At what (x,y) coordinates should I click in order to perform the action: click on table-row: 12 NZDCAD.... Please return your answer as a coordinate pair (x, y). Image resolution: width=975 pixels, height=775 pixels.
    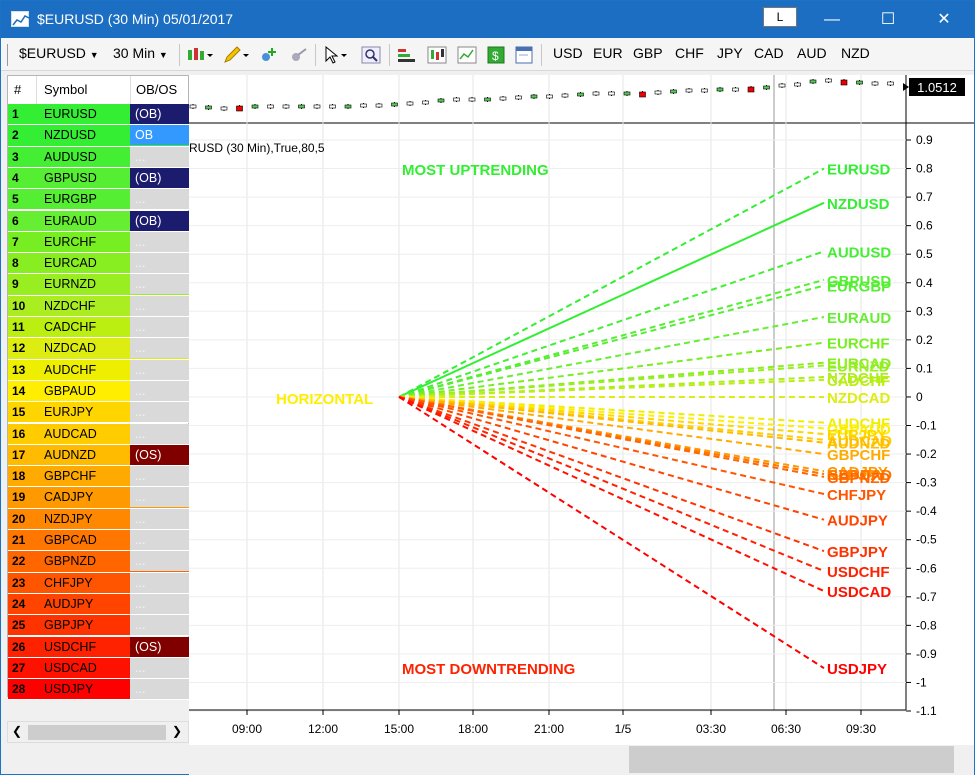
    Looking at the image, I should click on (98, 349).